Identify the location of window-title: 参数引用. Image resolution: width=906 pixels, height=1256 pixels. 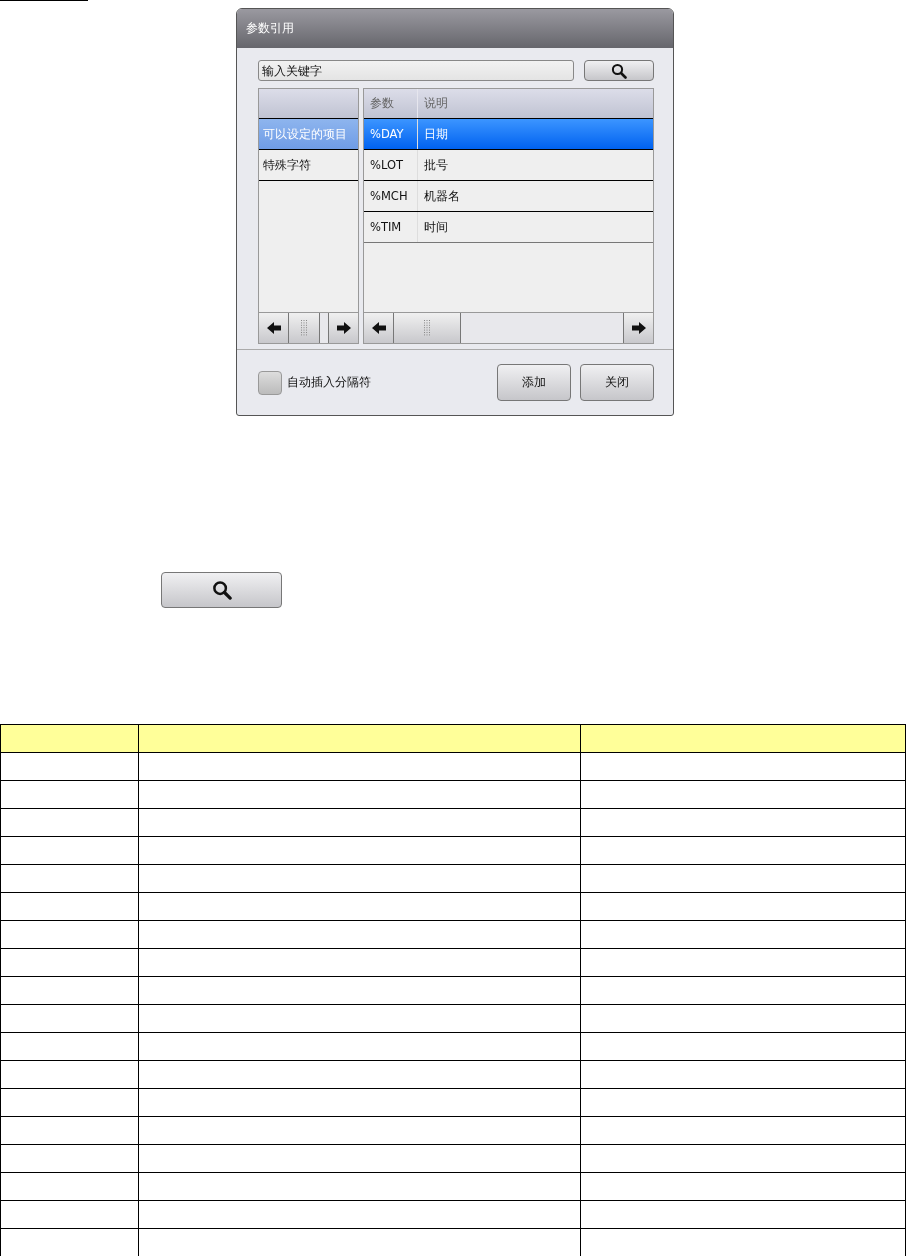
(270, 28).